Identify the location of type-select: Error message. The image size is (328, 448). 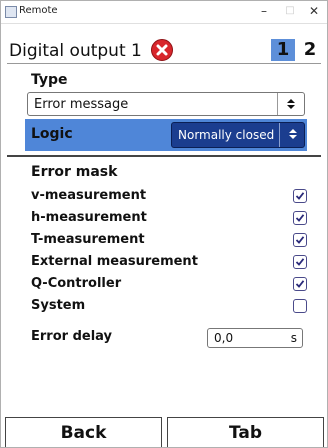
(166, 104).